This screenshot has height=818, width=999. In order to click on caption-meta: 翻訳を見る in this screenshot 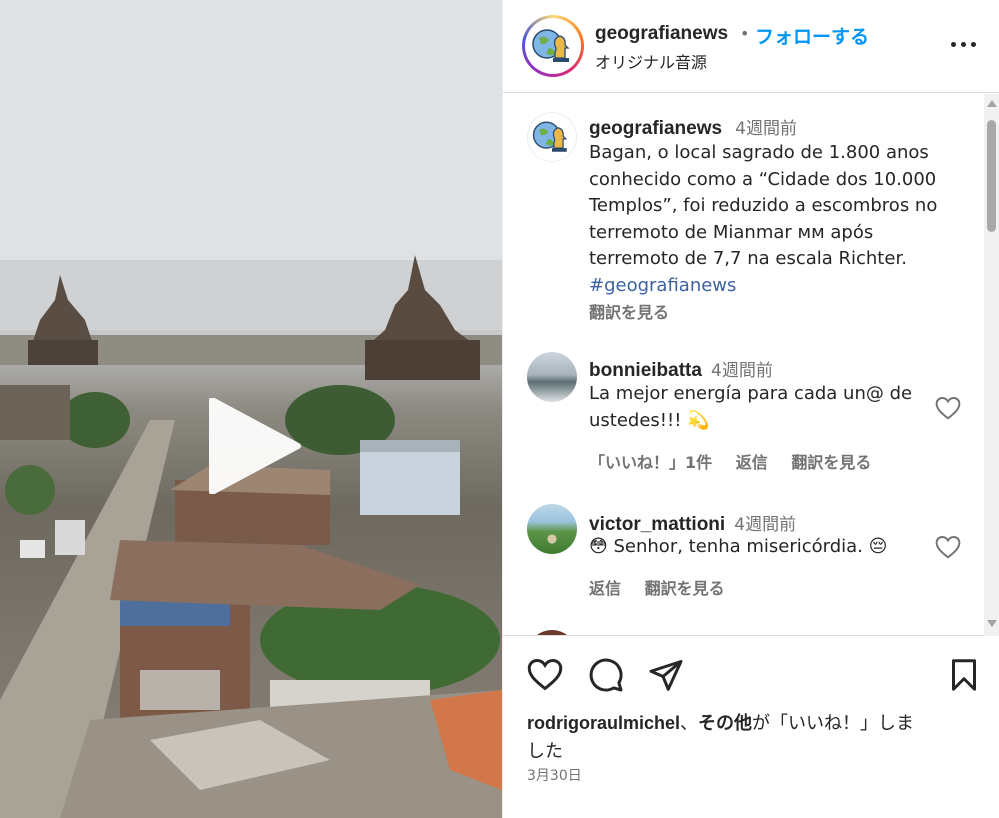, I will do `click(638, 311)`.